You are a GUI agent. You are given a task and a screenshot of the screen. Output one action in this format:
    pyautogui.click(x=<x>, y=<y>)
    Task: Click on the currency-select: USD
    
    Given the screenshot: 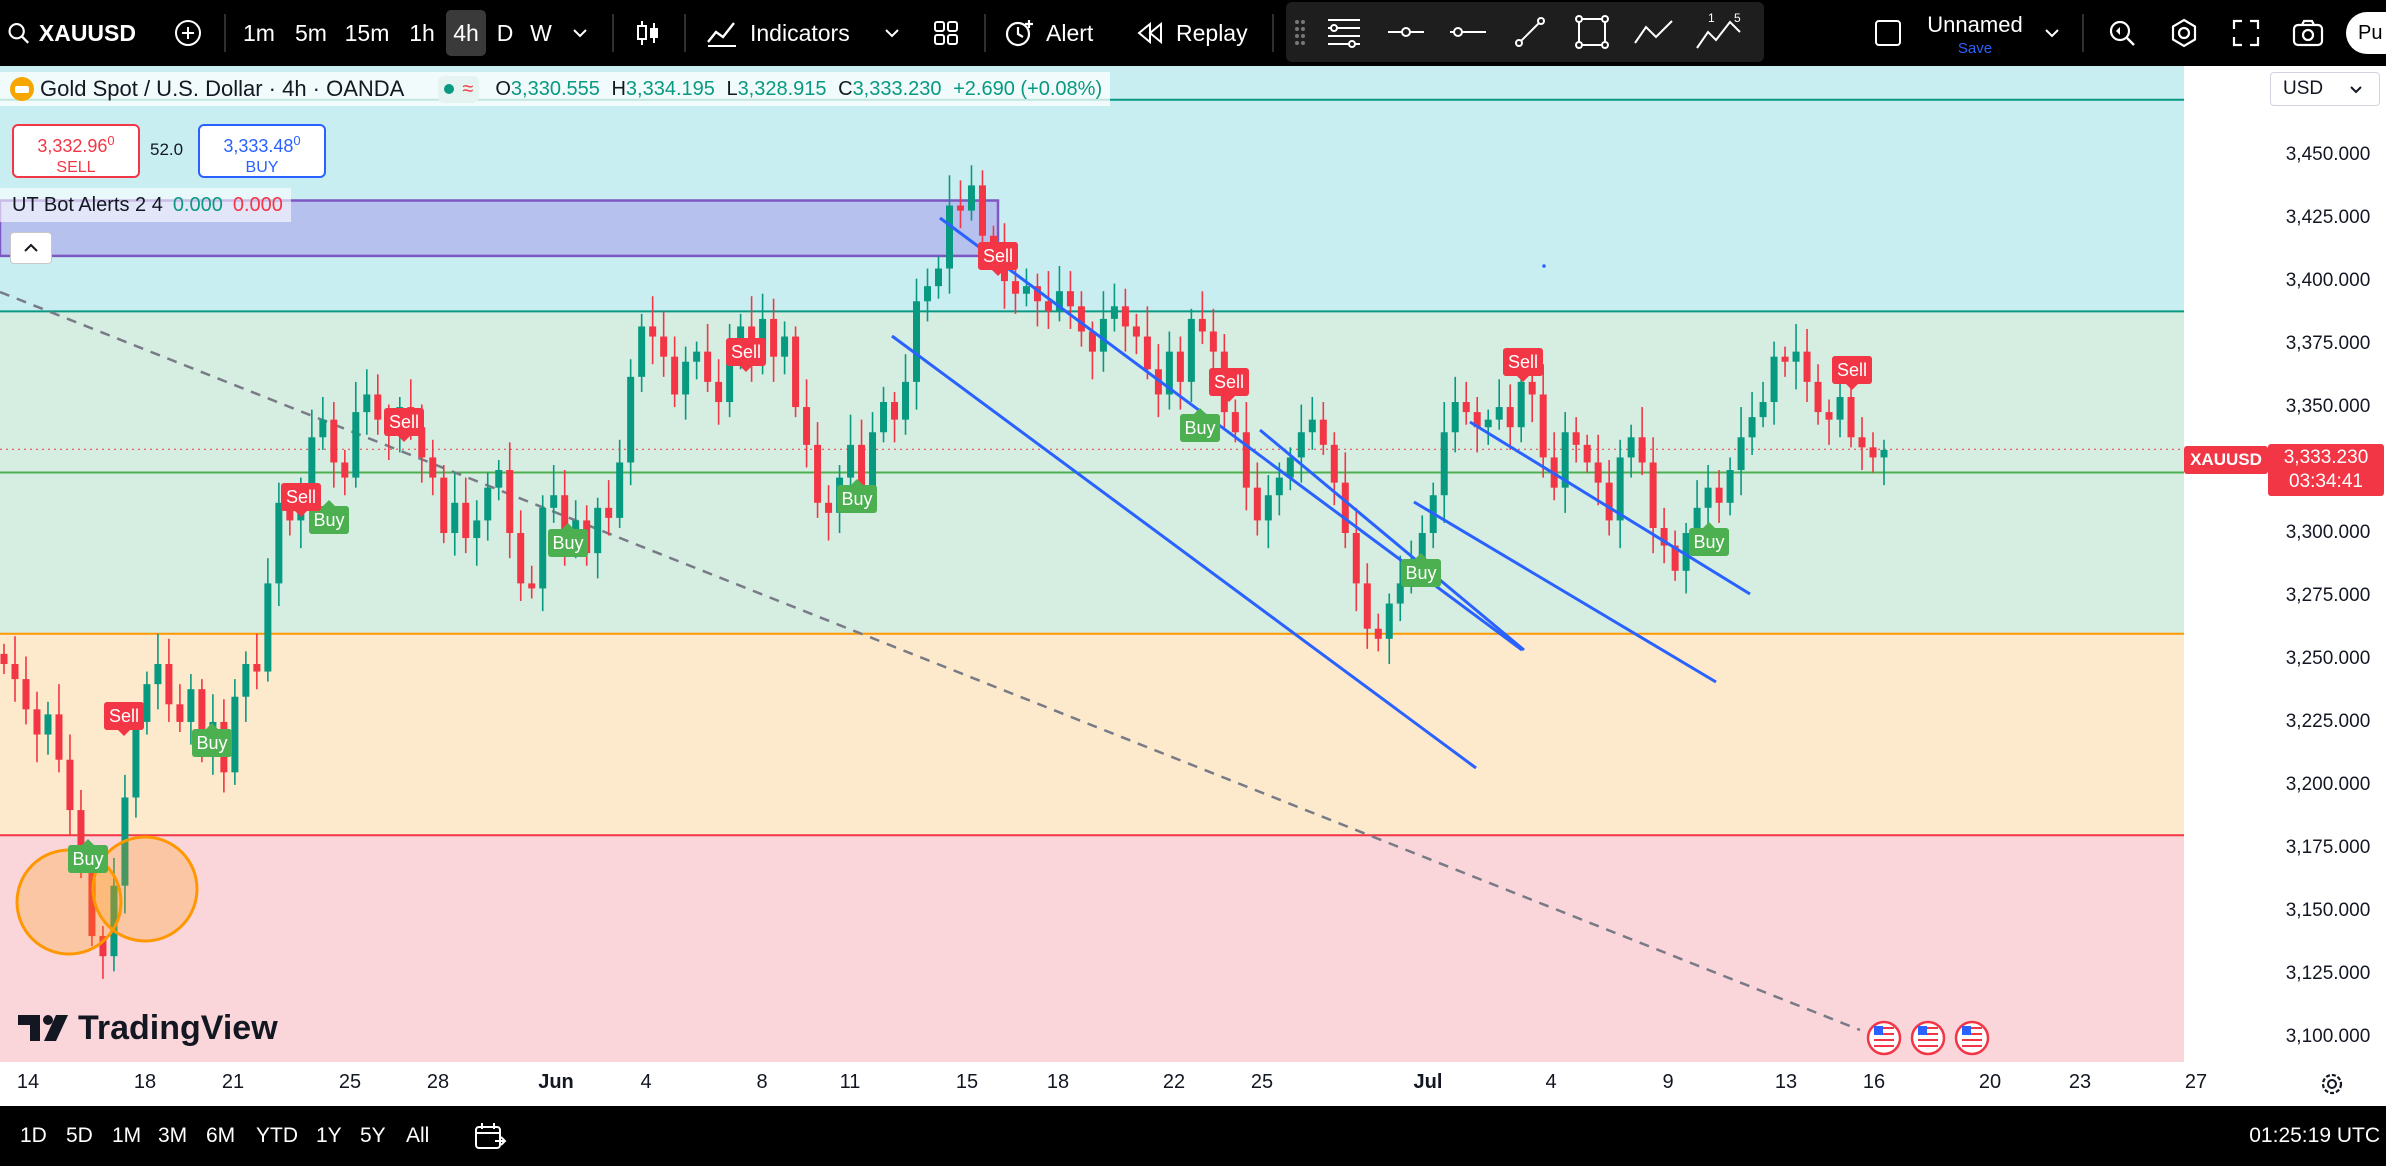 What is the action you would take?
    pyautogui.click(x=2325, y=89)
    